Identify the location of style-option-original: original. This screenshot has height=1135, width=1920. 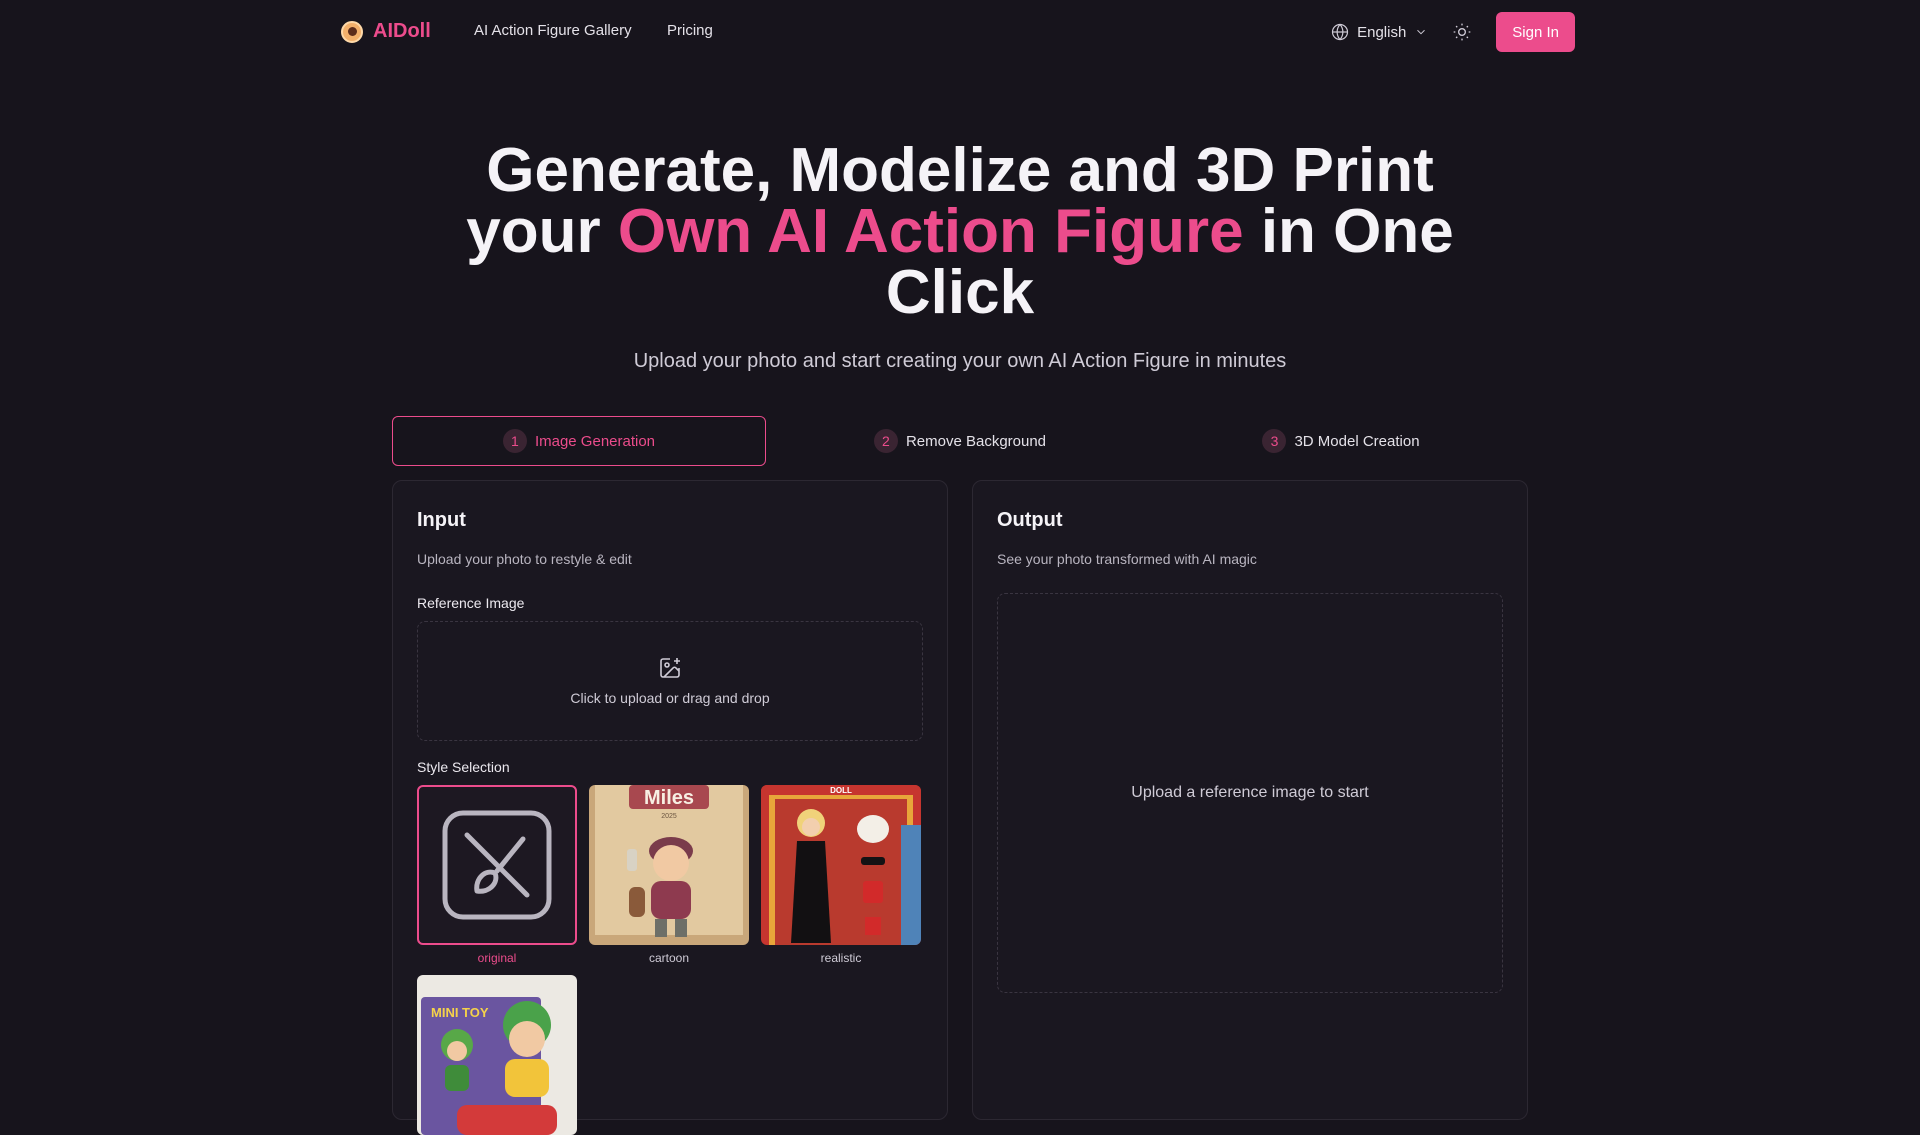
(497, 875).